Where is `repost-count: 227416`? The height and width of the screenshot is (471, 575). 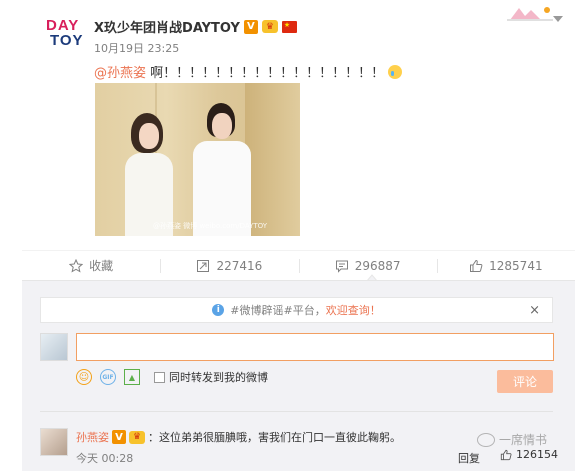 repost-count: 227416 is located at coordinates (239, 265).